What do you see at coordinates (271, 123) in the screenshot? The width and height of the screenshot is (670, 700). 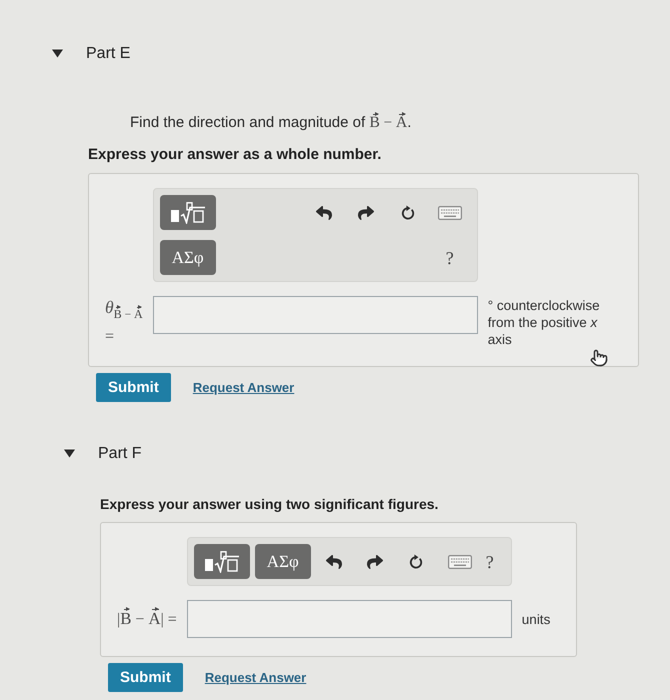 I see `question-text: Find the direction and magnitude of B − A.` at bounding box center [271, 123].